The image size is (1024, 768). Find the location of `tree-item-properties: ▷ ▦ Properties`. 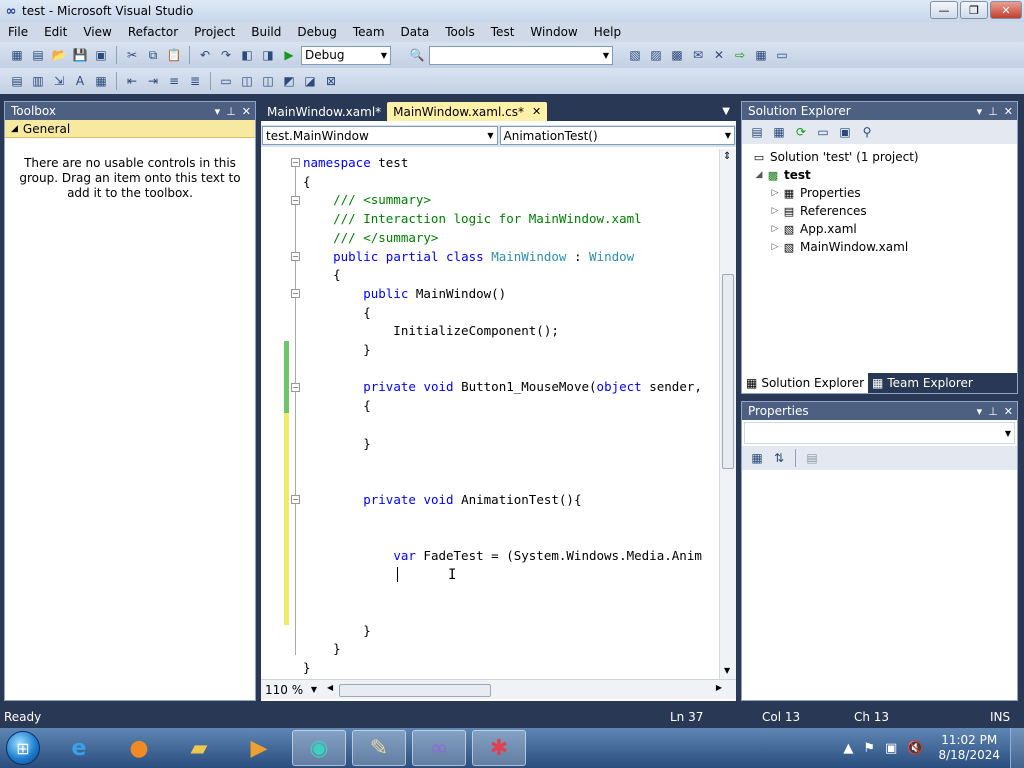

tree-item-properties: ▷ ▦ Properties is located at coordinates (879, 193).